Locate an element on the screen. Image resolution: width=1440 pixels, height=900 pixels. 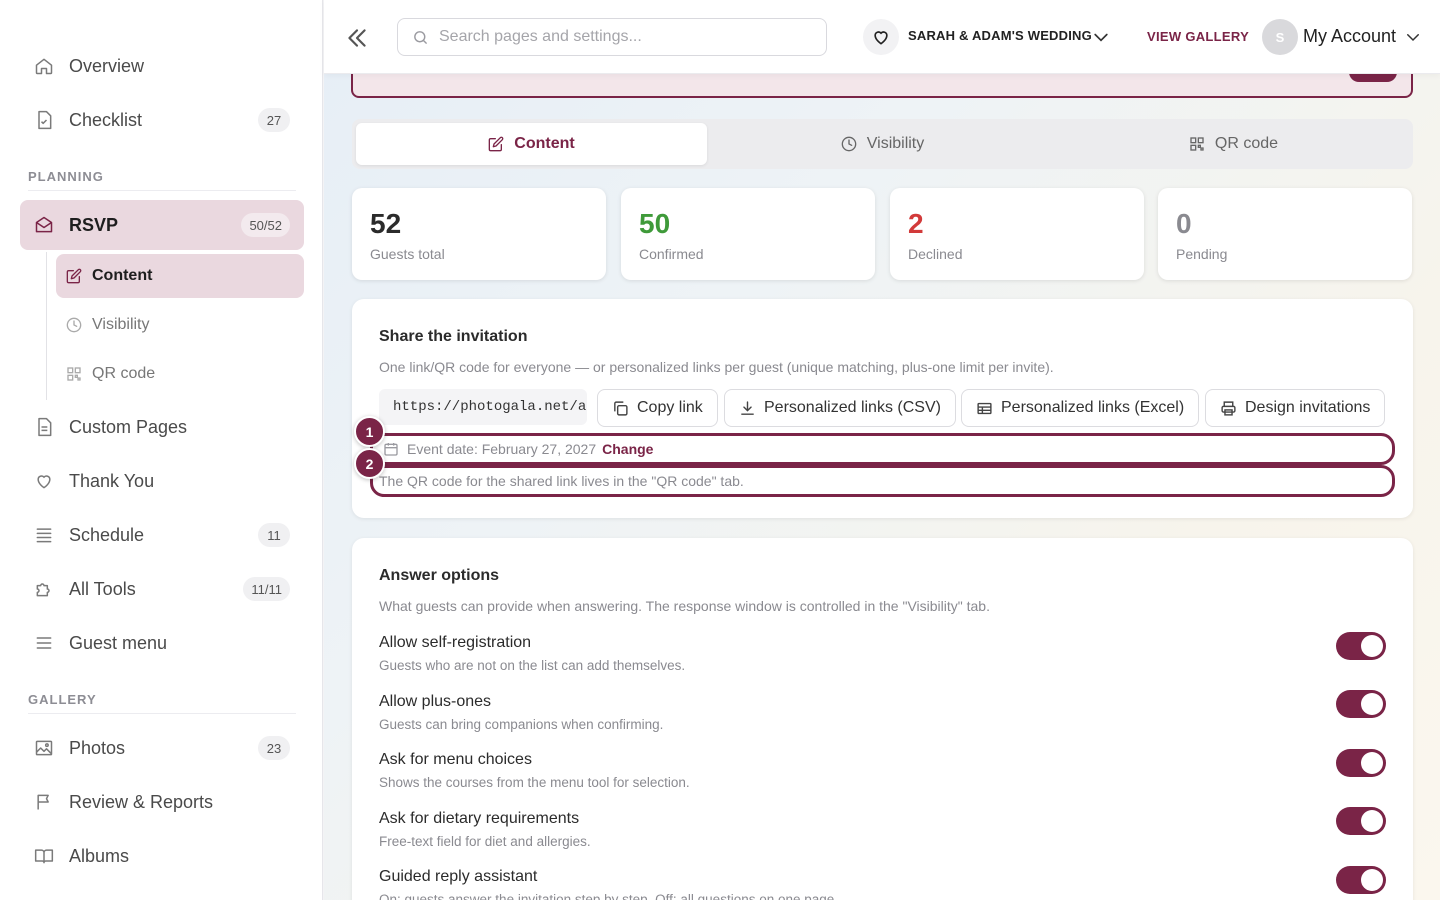
table-icon is located at coordinates (984, 408).